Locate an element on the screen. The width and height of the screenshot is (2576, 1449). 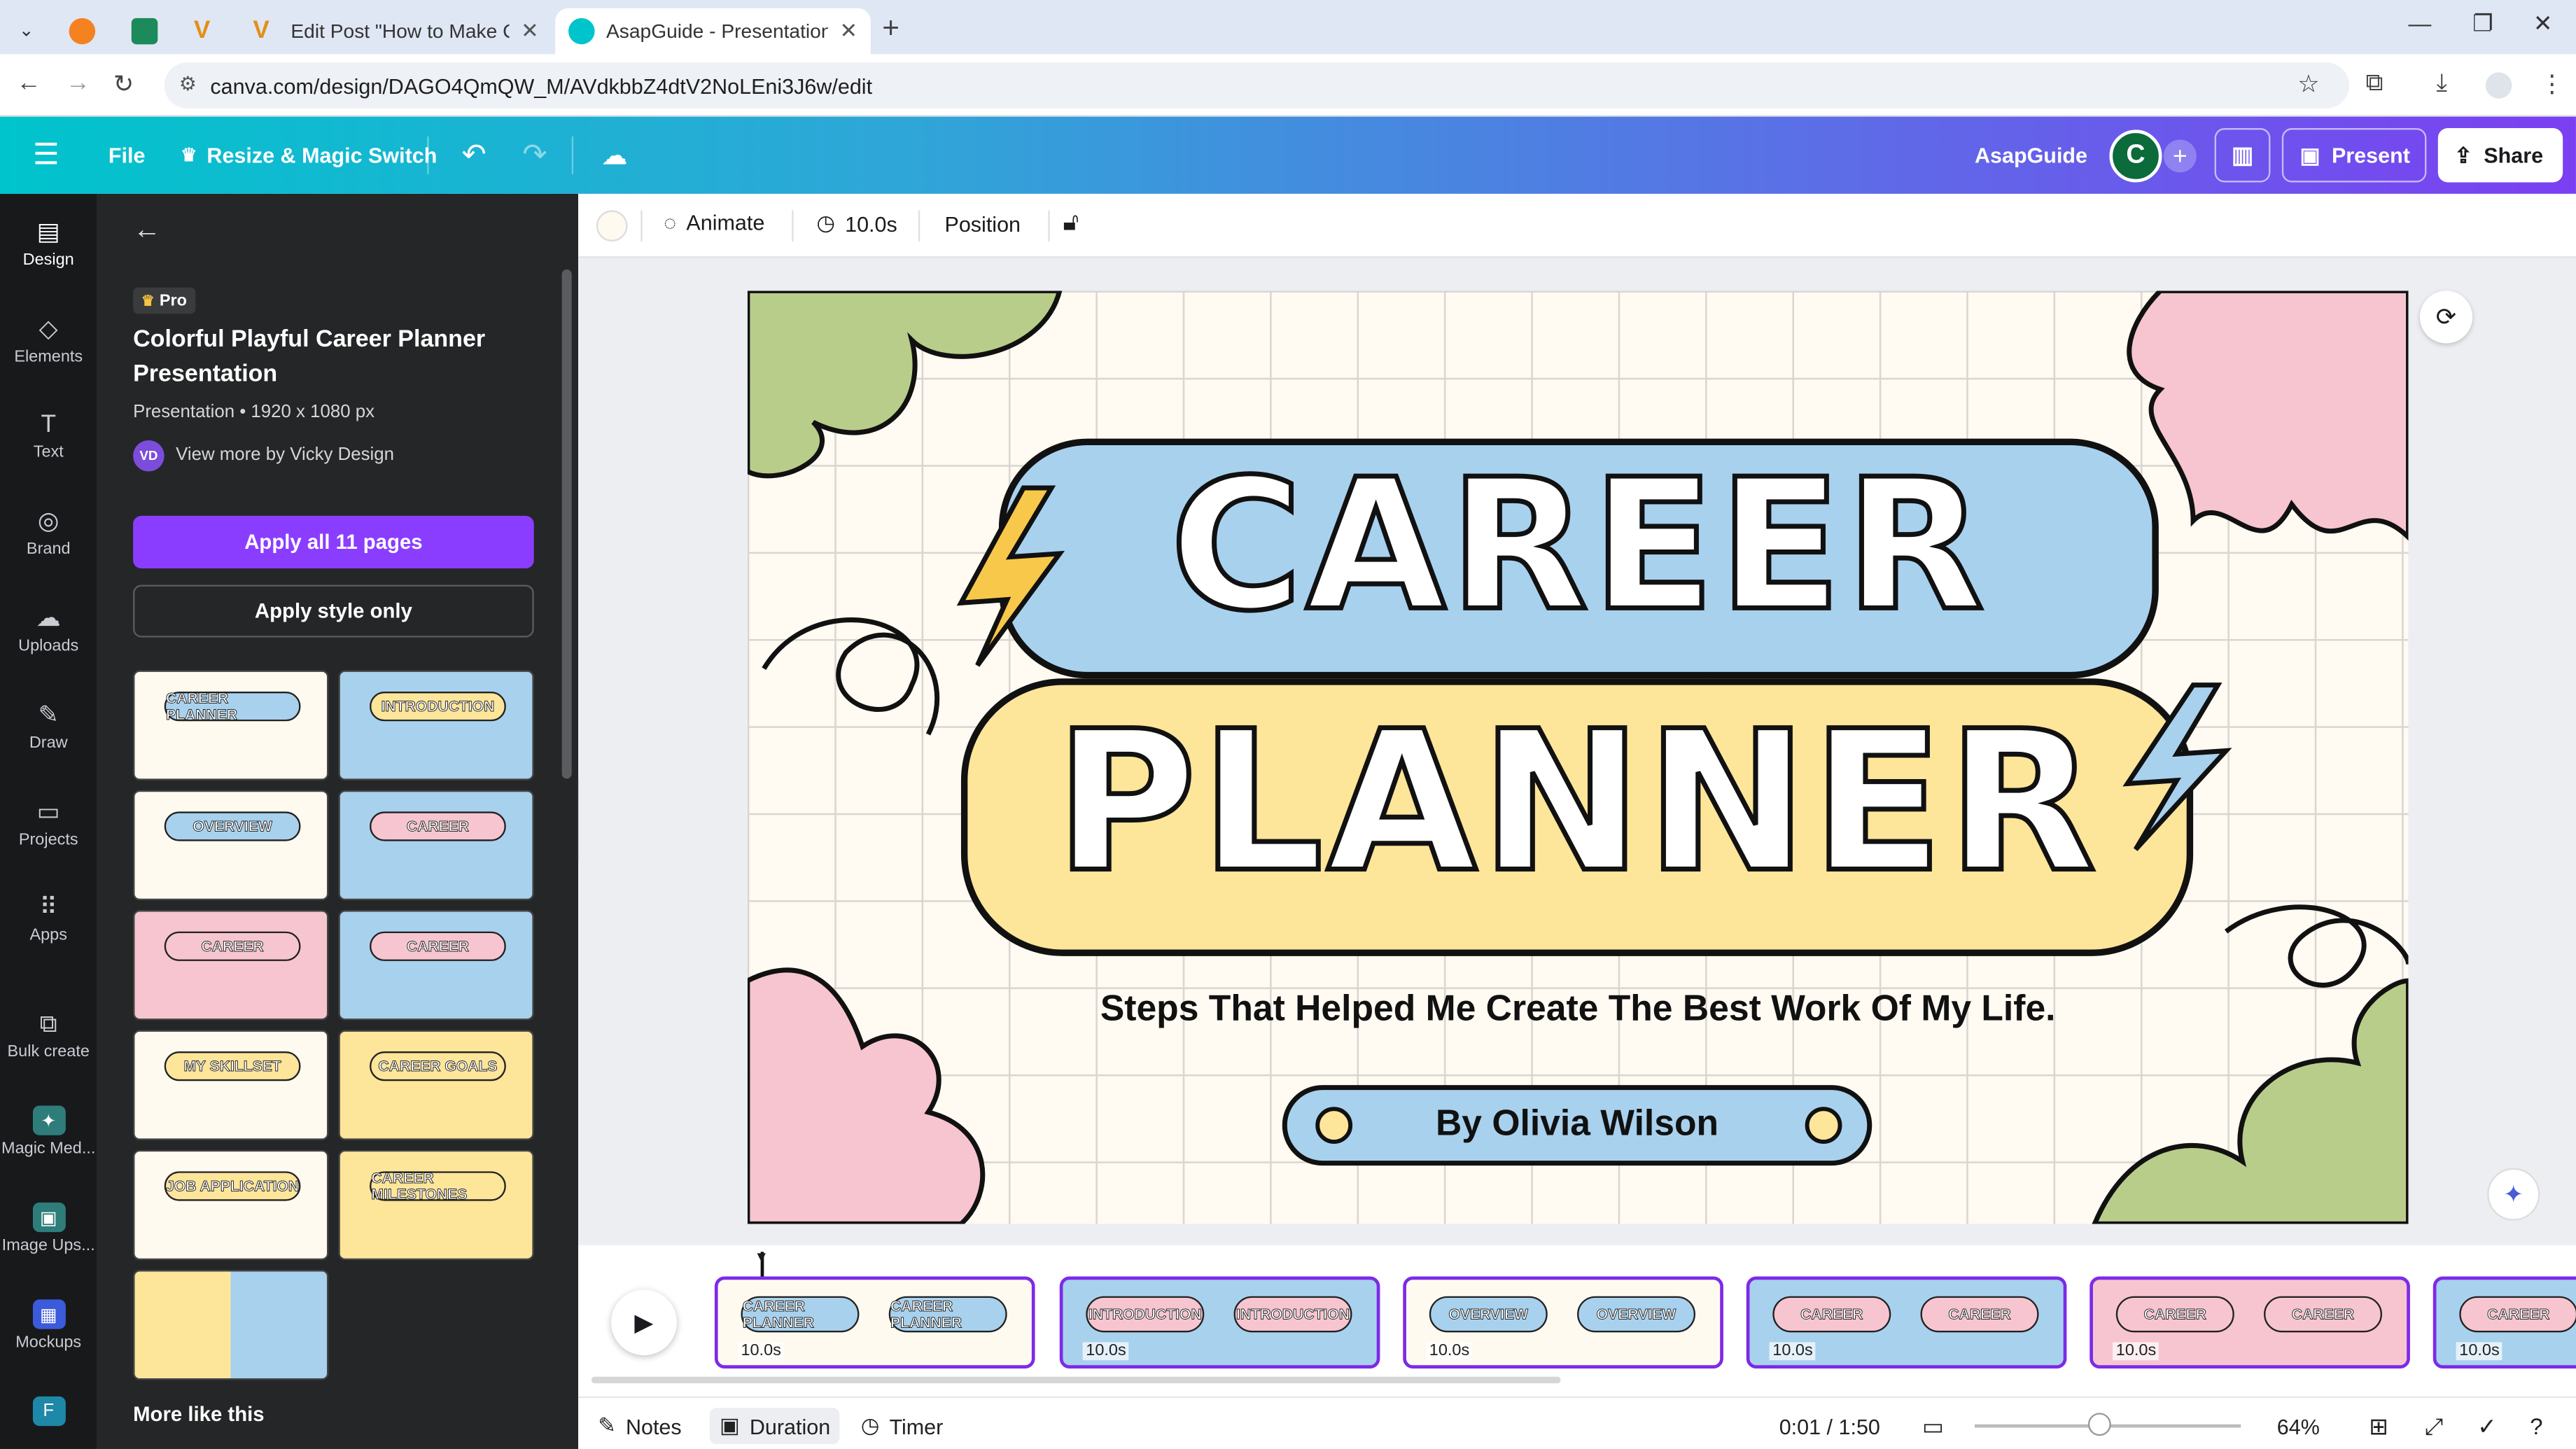
browser-tab-4: V Edit Post "How to Make Canva ✕ is located at coordinates (396, 31).